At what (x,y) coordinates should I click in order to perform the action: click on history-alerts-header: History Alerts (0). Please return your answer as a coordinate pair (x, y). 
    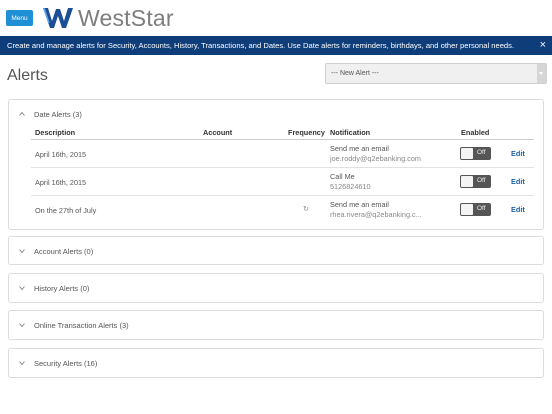
    Looking at the image, I should click on (276, 288).